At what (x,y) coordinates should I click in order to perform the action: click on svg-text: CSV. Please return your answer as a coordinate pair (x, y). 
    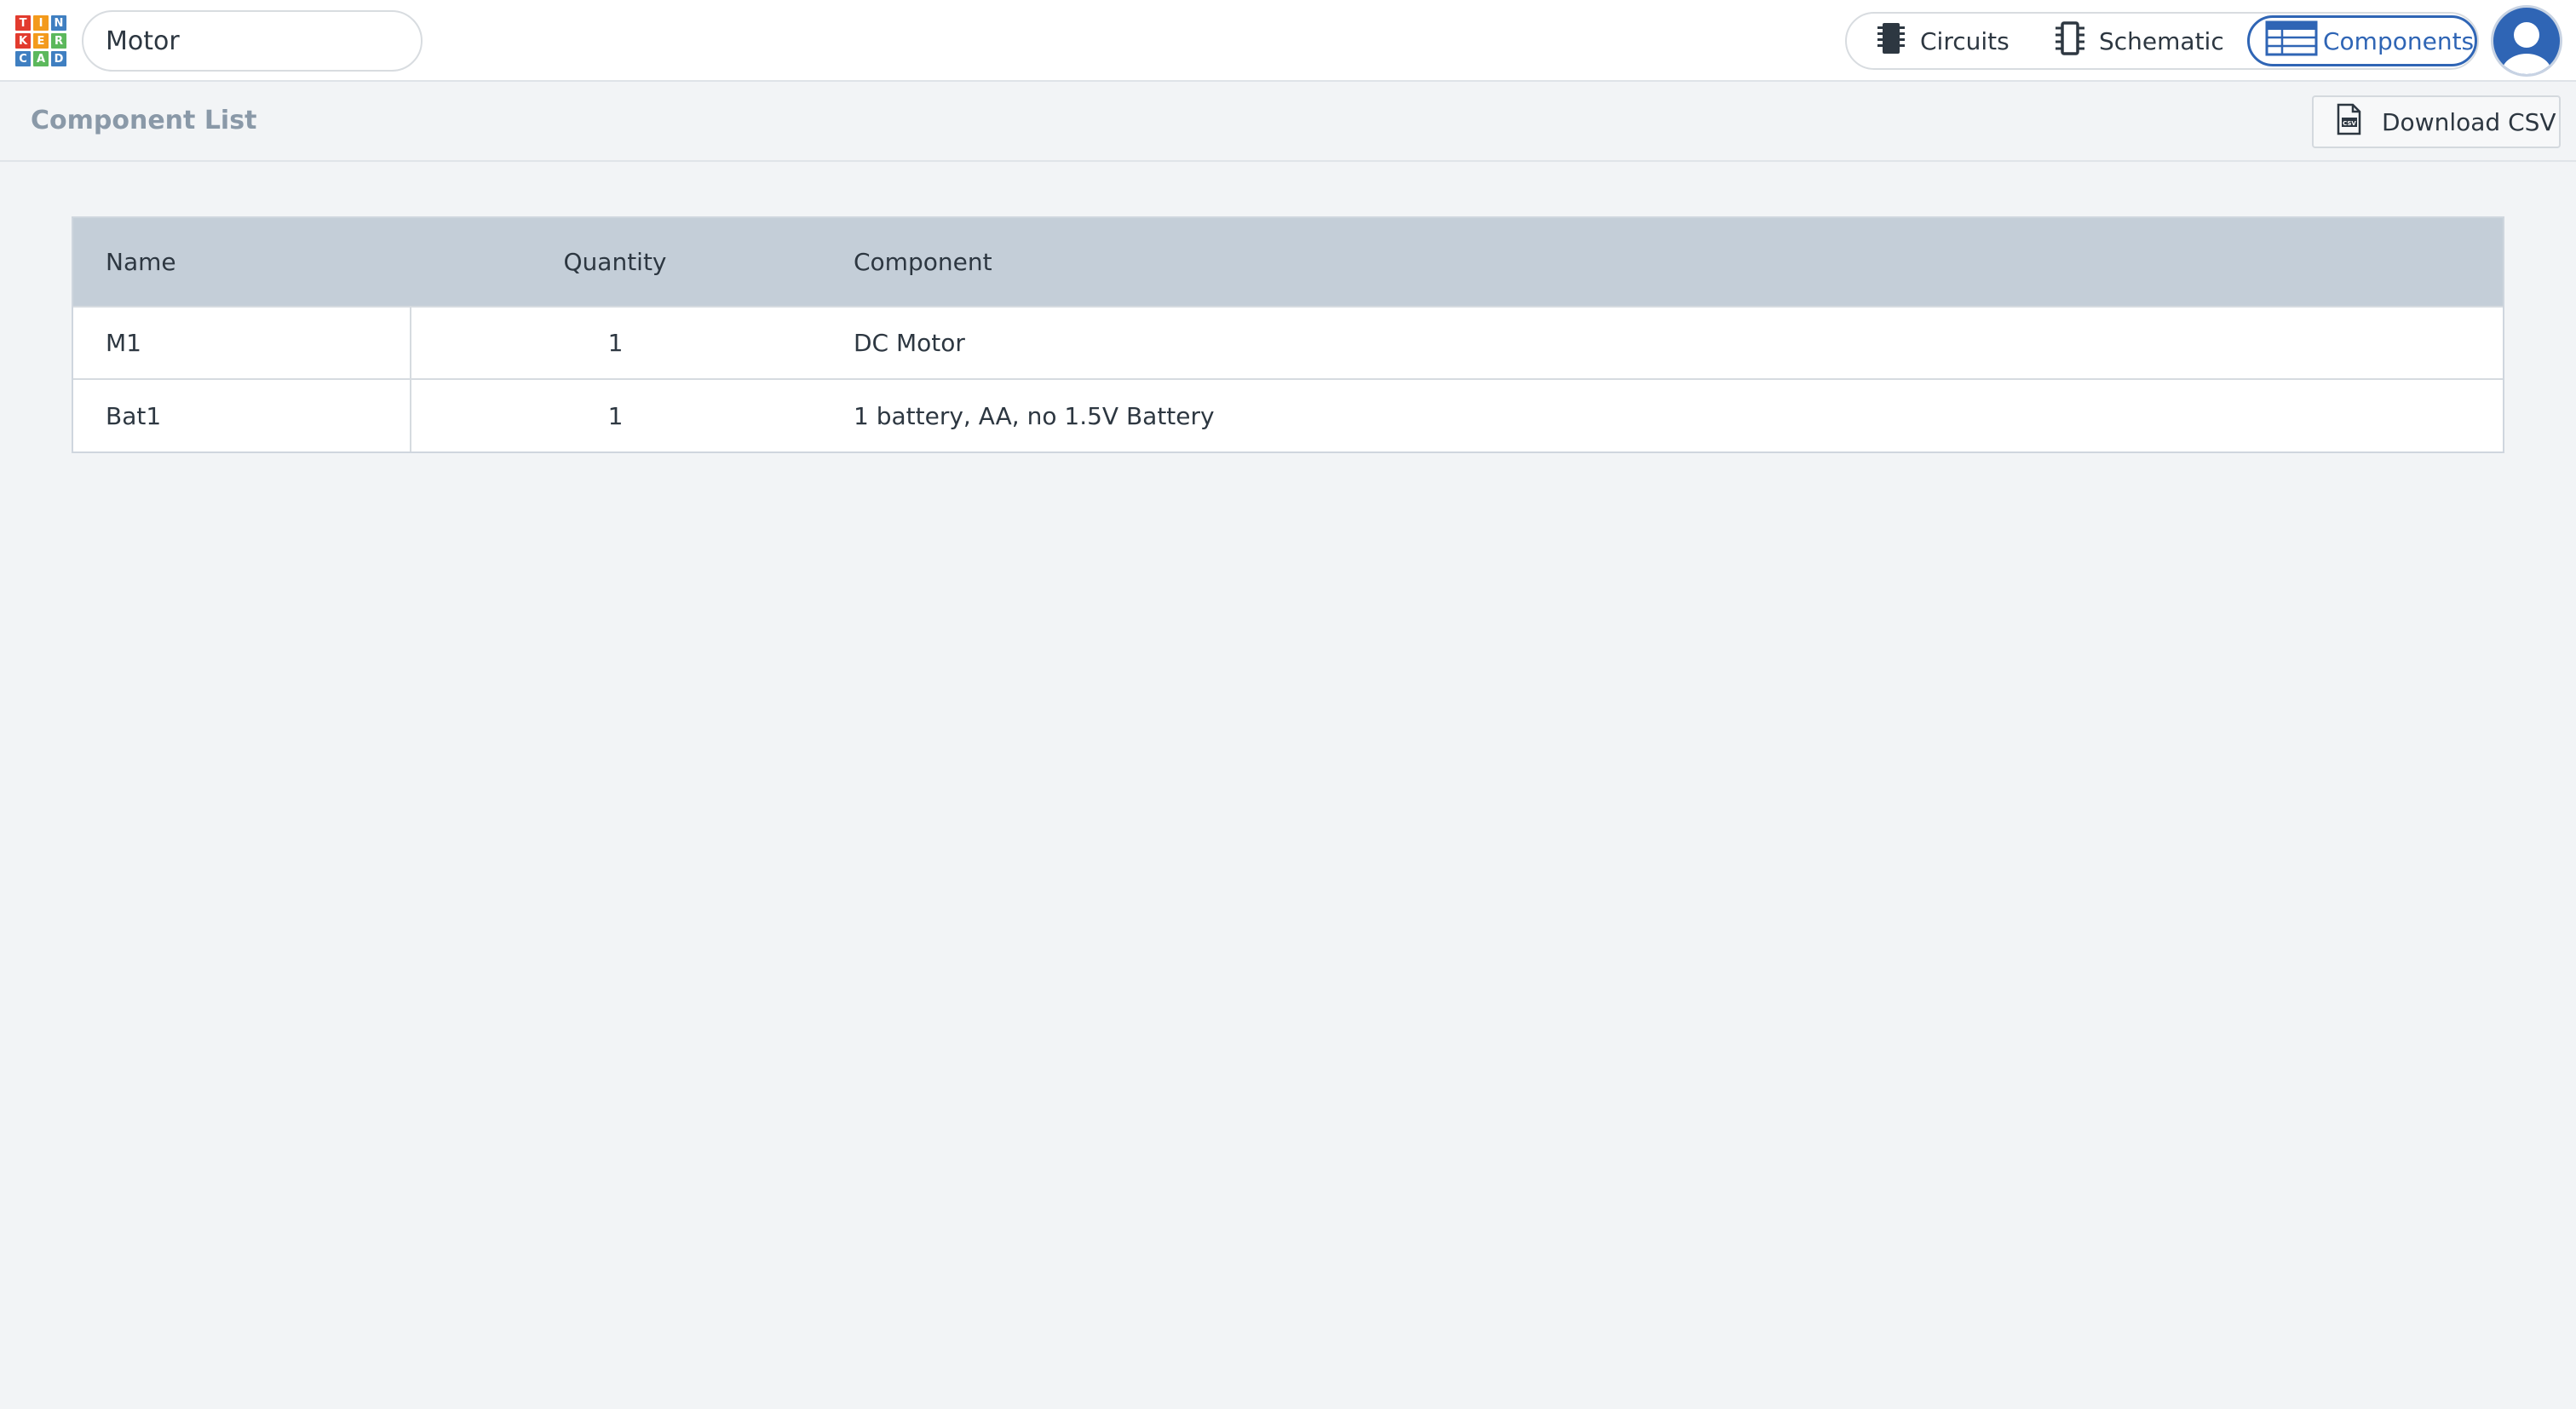
    Looking at the image, I should click on (2349, 123).